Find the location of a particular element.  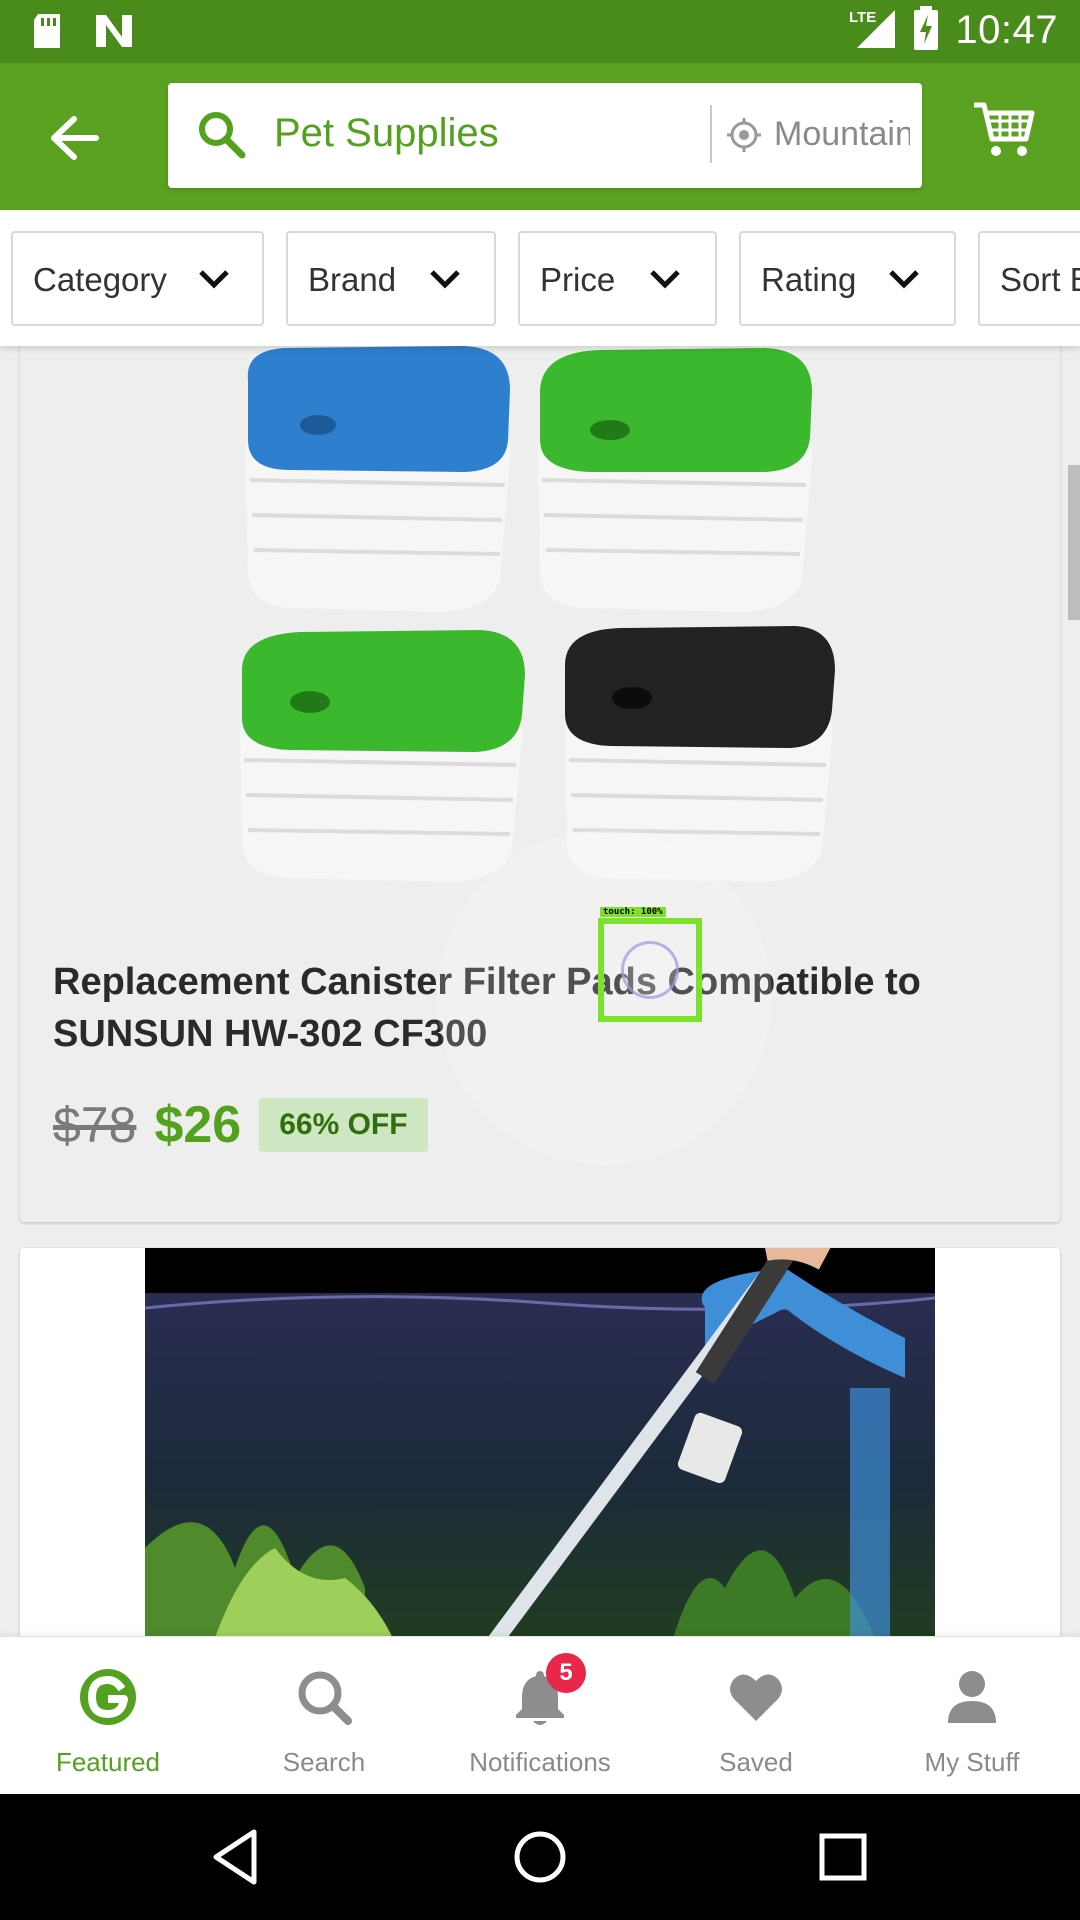

nav-notifications: Notifications is located at coordinates (540, 1716).